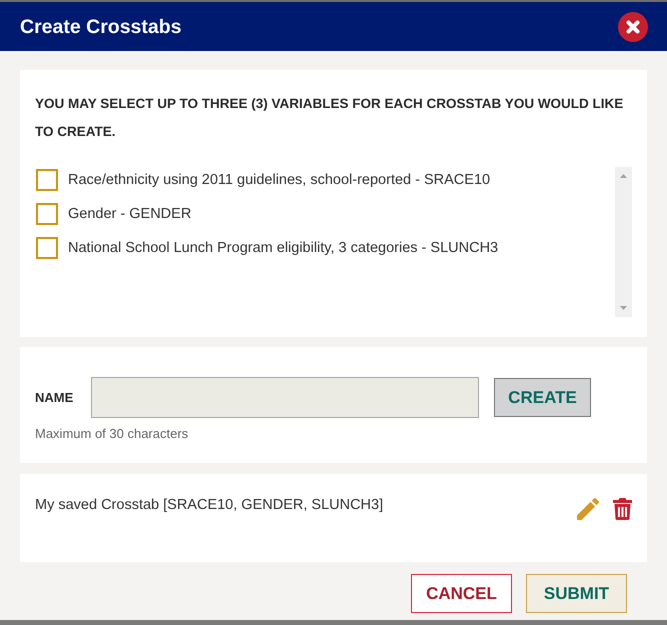 The image size is (667, 625). Describe the element at coordinates (130, 214) in the screenshot. I see `variable-label: Gender - GENDER` at that location.